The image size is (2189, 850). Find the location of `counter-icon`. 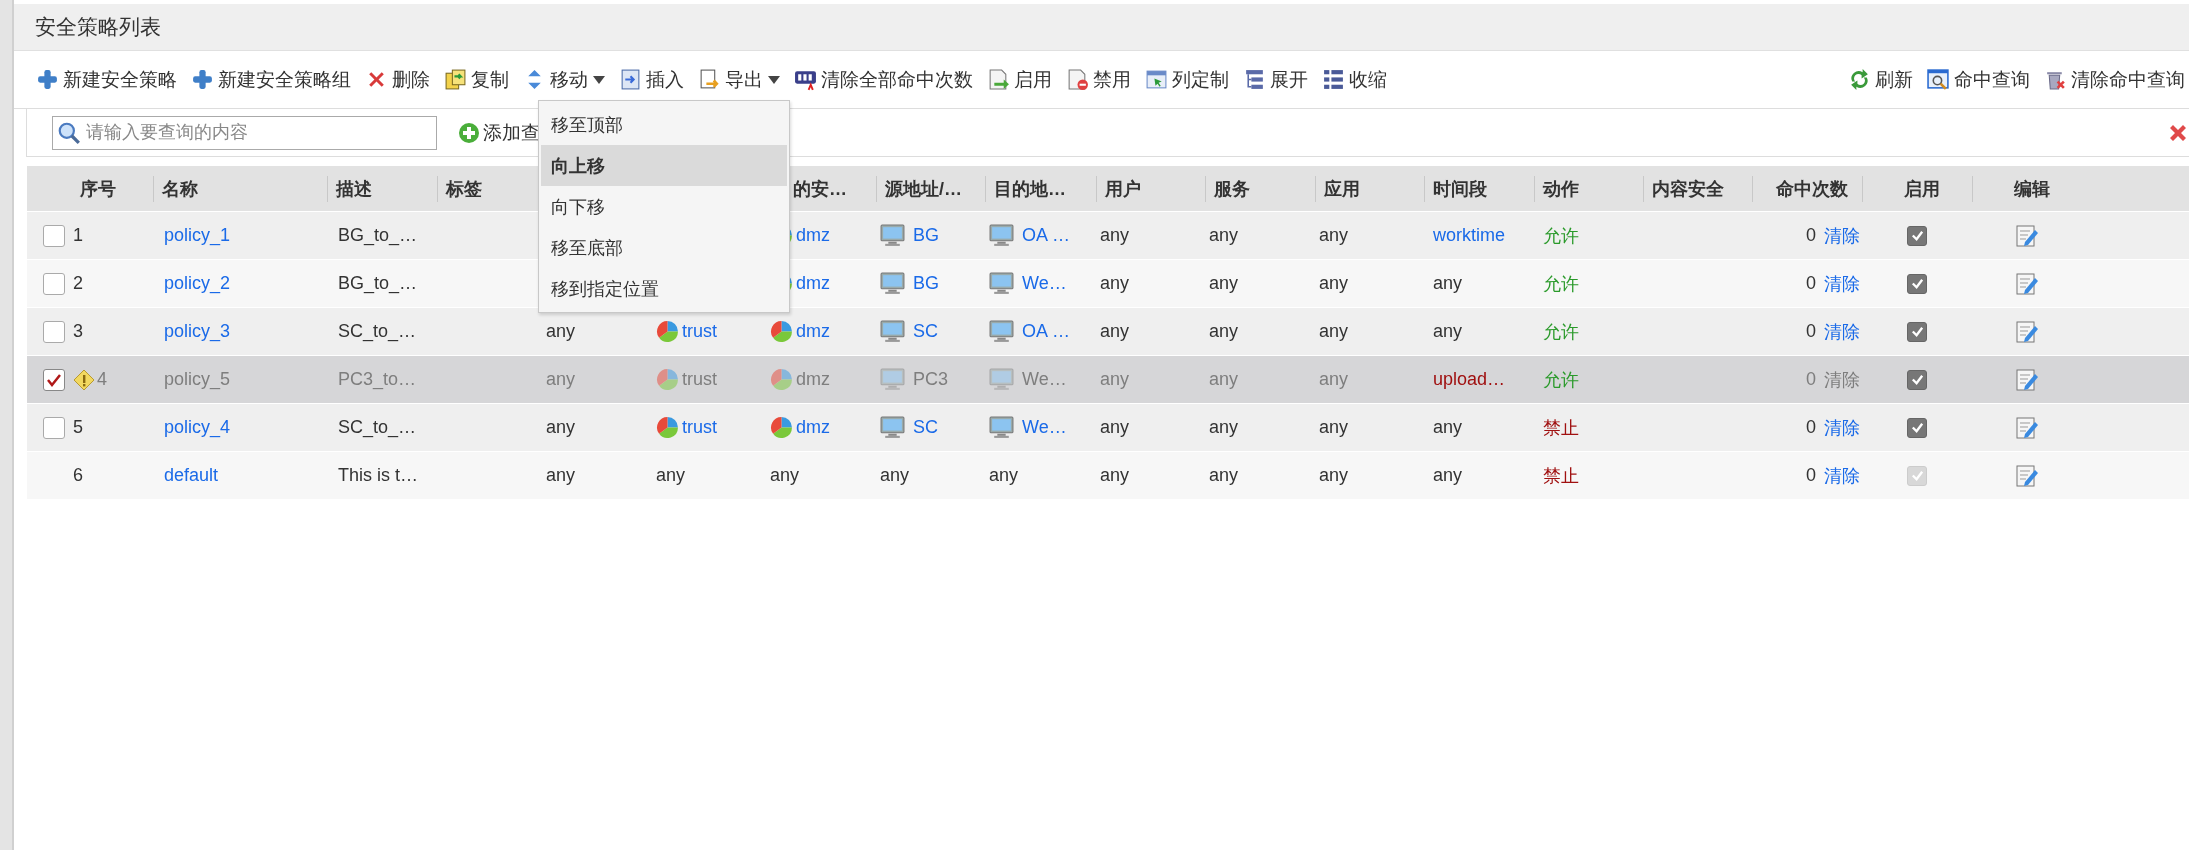

counter-icon is located at coordinates (805, 79).